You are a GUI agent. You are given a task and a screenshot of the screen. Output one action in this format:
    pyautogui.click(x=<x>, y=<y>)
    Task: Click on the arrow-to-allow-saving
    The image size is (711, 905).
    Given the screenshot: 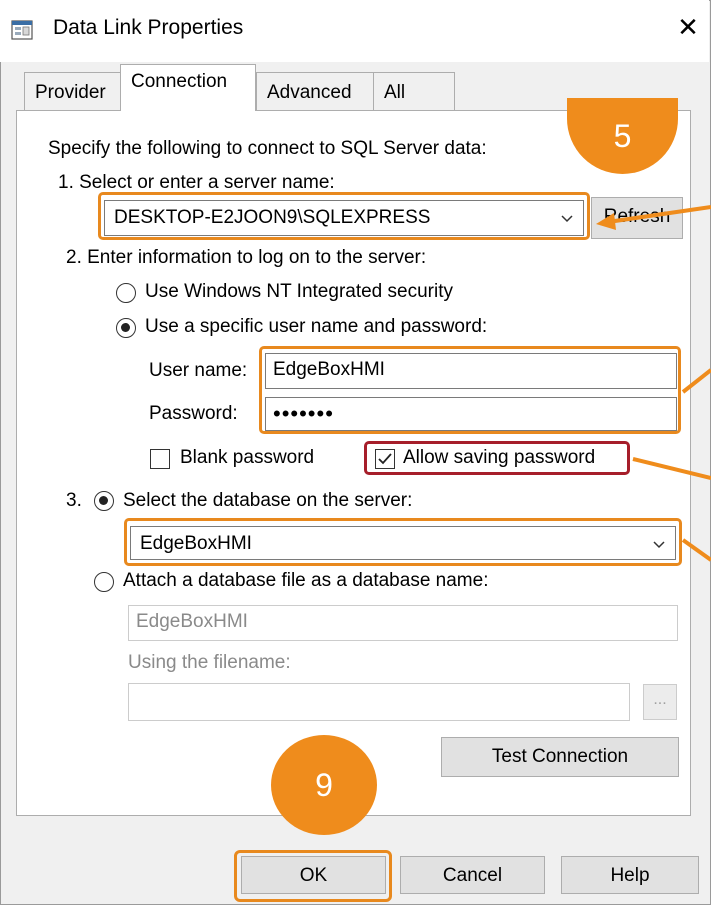 What is the action you would take?
    pyautogui.click(x=671, y=468)
    